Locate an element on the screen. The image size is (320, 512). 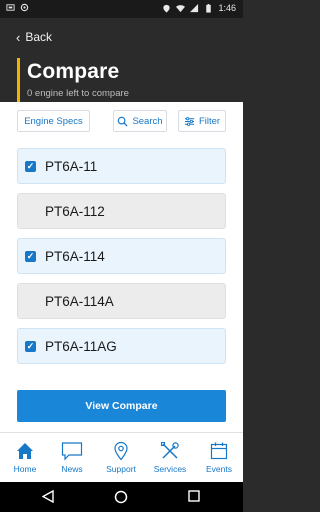
page-subtitle: 0 engine left to compare is located at coordinates (78, 93).